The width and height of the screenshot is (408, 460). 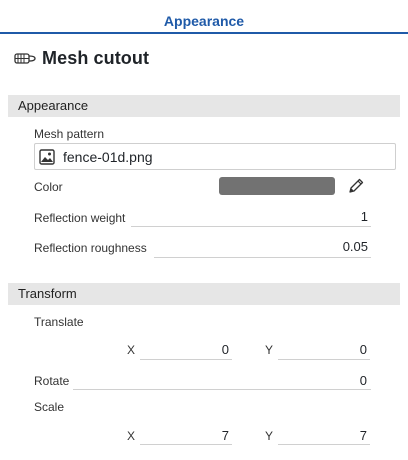 I want to click on section-appearance-label: Appearance, so click(x=53, y=105).